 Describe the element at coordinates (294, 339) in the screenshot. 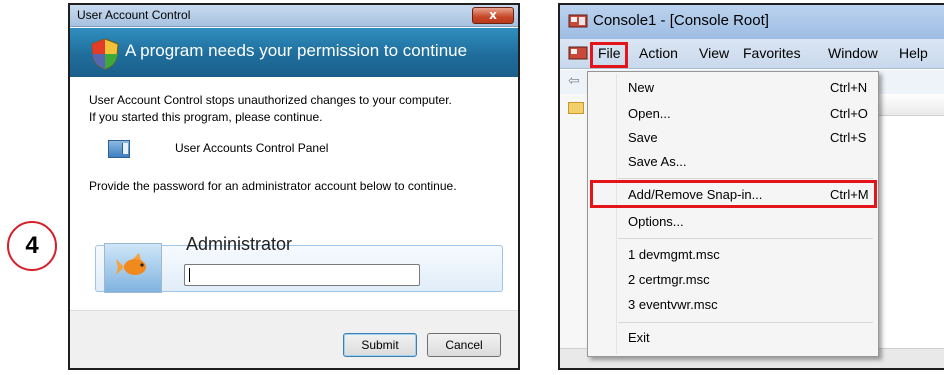

I see `uac-footer: Submit Cancel` at that location.